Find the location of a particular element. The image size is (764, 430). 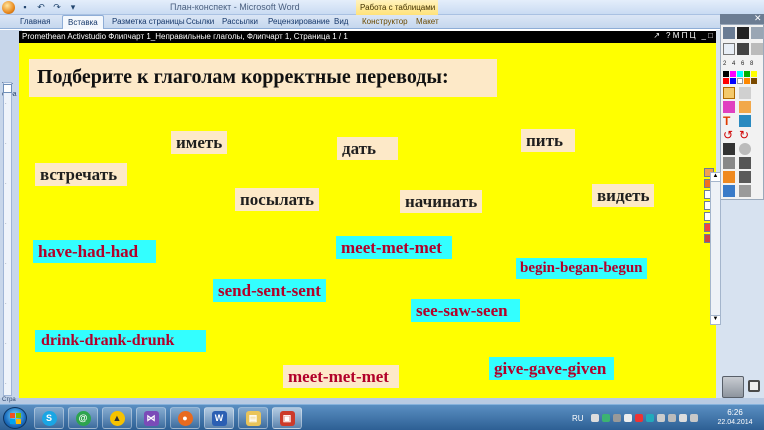

trash-icon is located at coordinates (733, 387).